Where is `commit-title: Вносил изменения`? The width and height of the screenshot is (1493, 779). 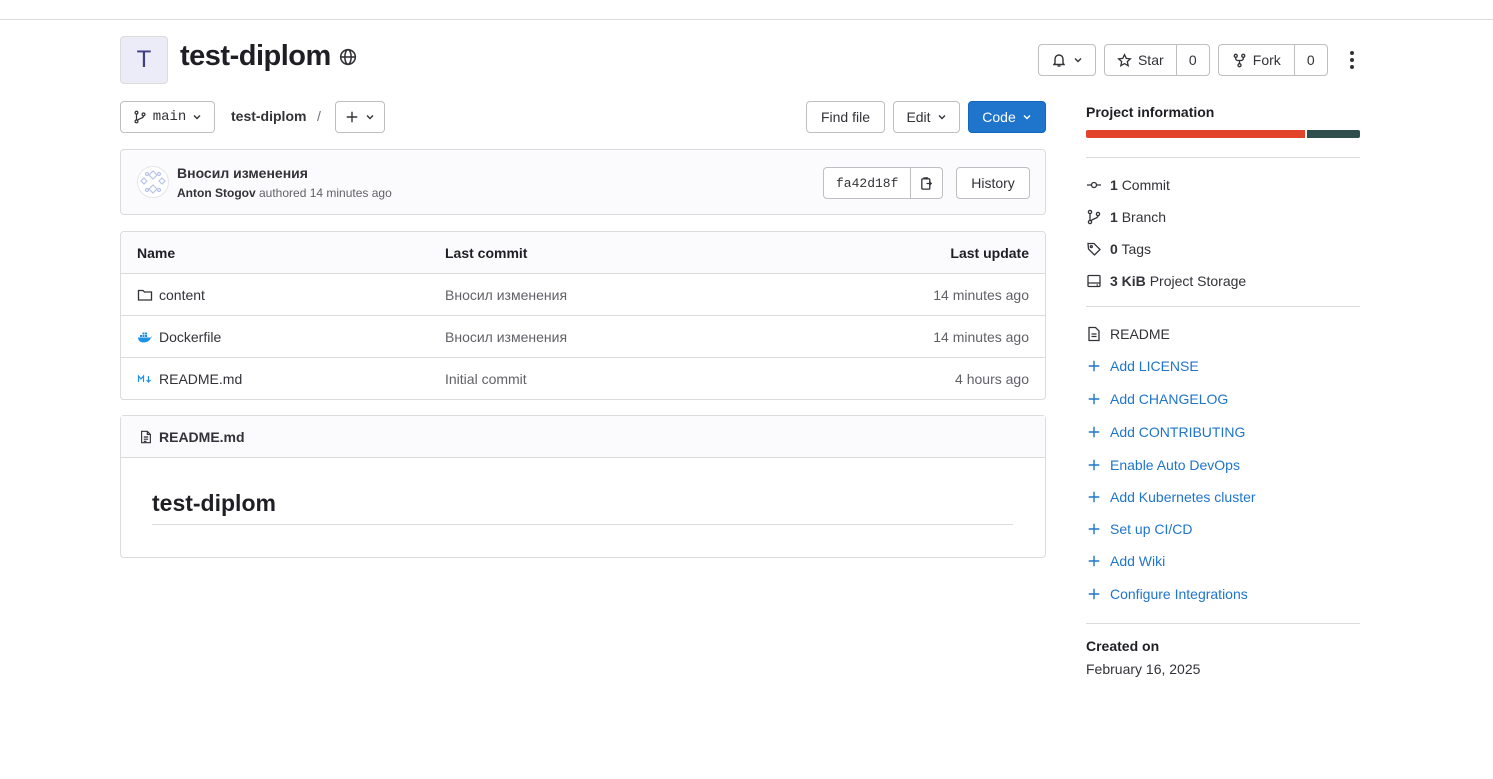
commit-title: Вносил изменения is located at coordinates (242, 173).